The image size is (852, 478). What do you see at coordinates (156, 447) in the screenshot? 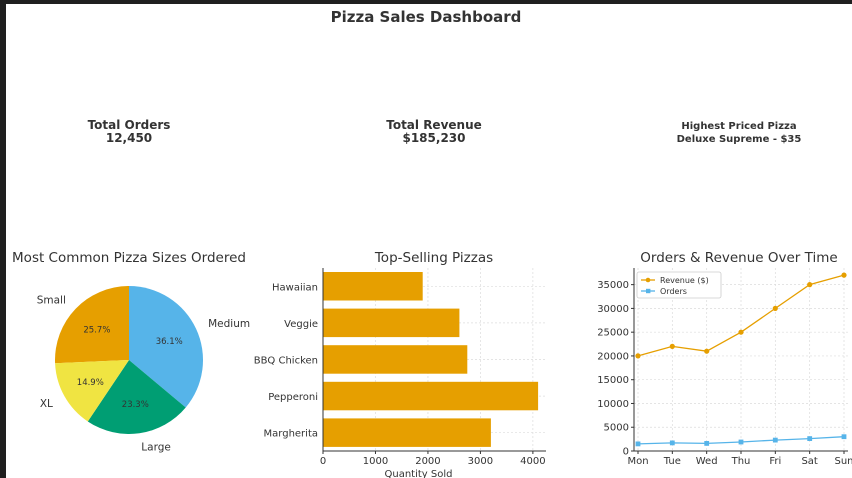
I see `pie-category-label: Large` at bounding box center [156, 447].